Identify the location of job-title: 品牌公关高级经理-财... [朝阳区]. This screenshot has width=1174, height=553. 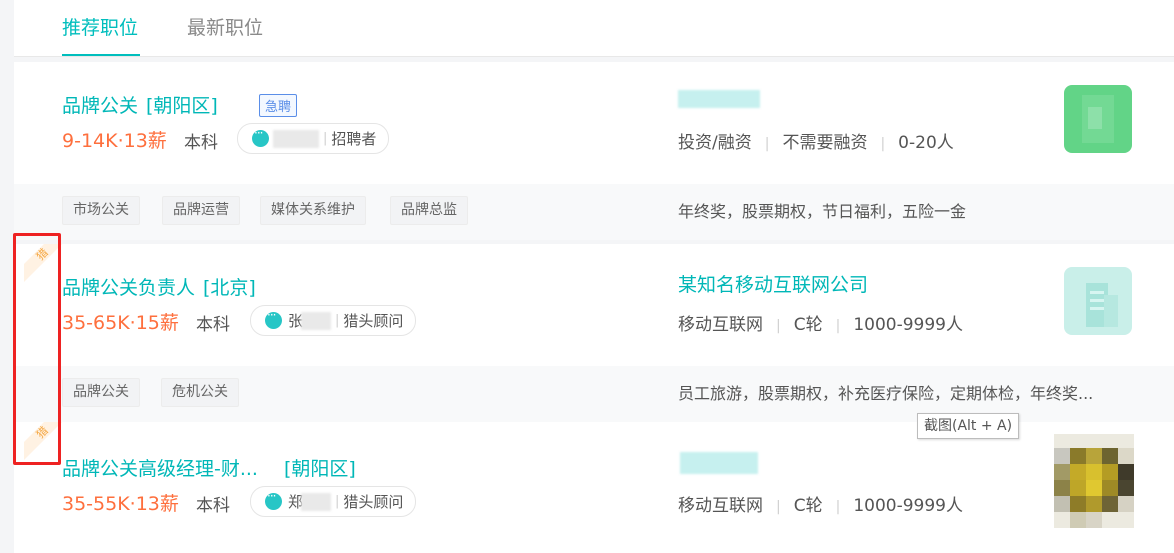
(209, 467).